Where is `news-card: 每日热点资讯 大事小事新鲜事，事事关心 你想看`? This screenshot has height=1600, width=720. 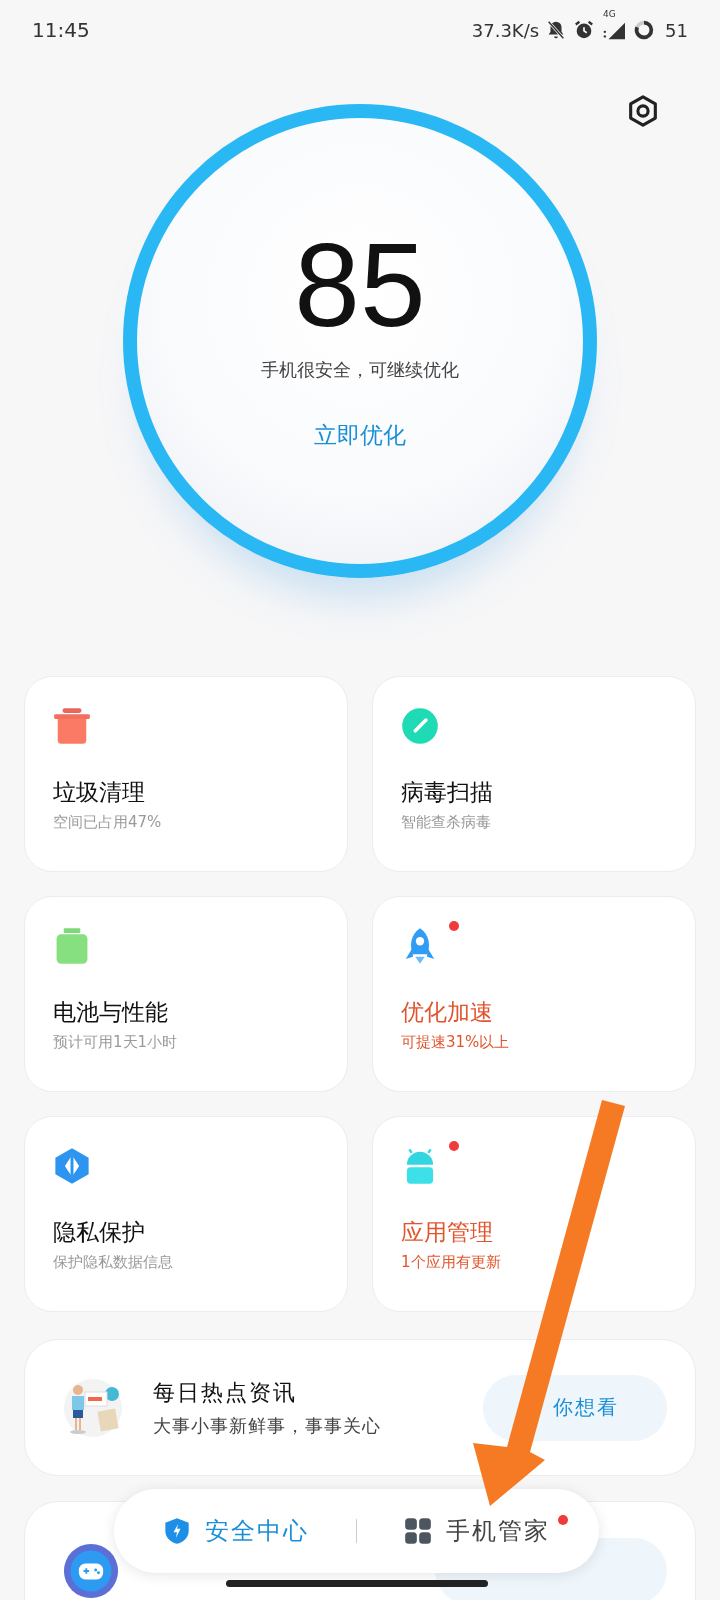 news-card: 每日热点资讯 大事小事新鲜事，事事关心 你想看 is located at coordinates (360, 1407).